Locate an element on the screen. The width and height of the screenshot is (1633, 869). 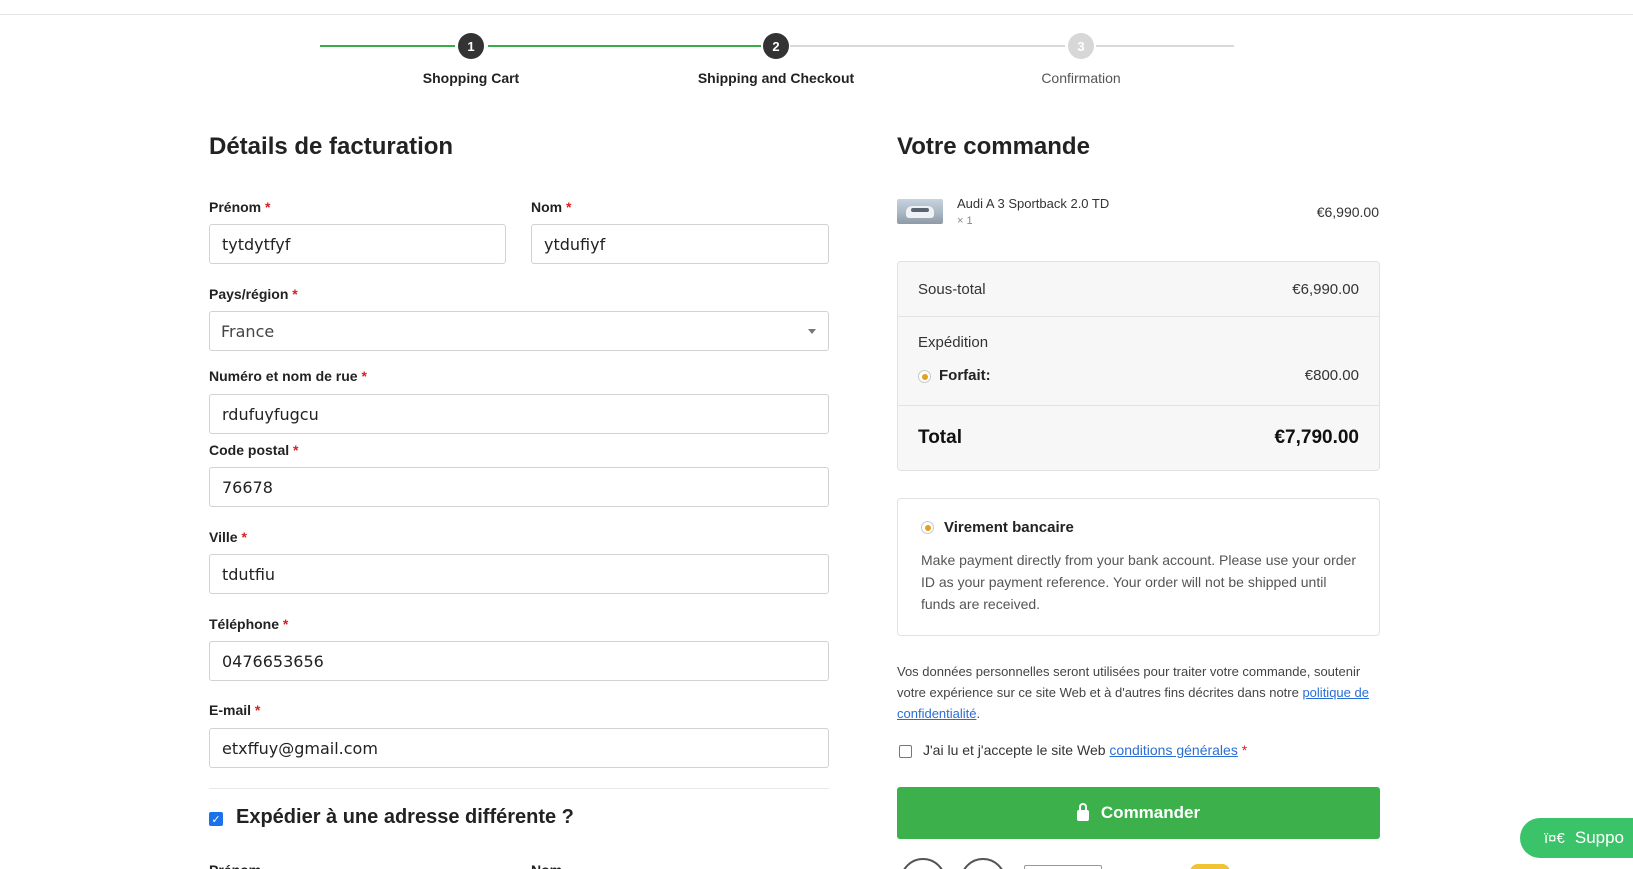
product-thumbnail is located at coordinates (920, 211).